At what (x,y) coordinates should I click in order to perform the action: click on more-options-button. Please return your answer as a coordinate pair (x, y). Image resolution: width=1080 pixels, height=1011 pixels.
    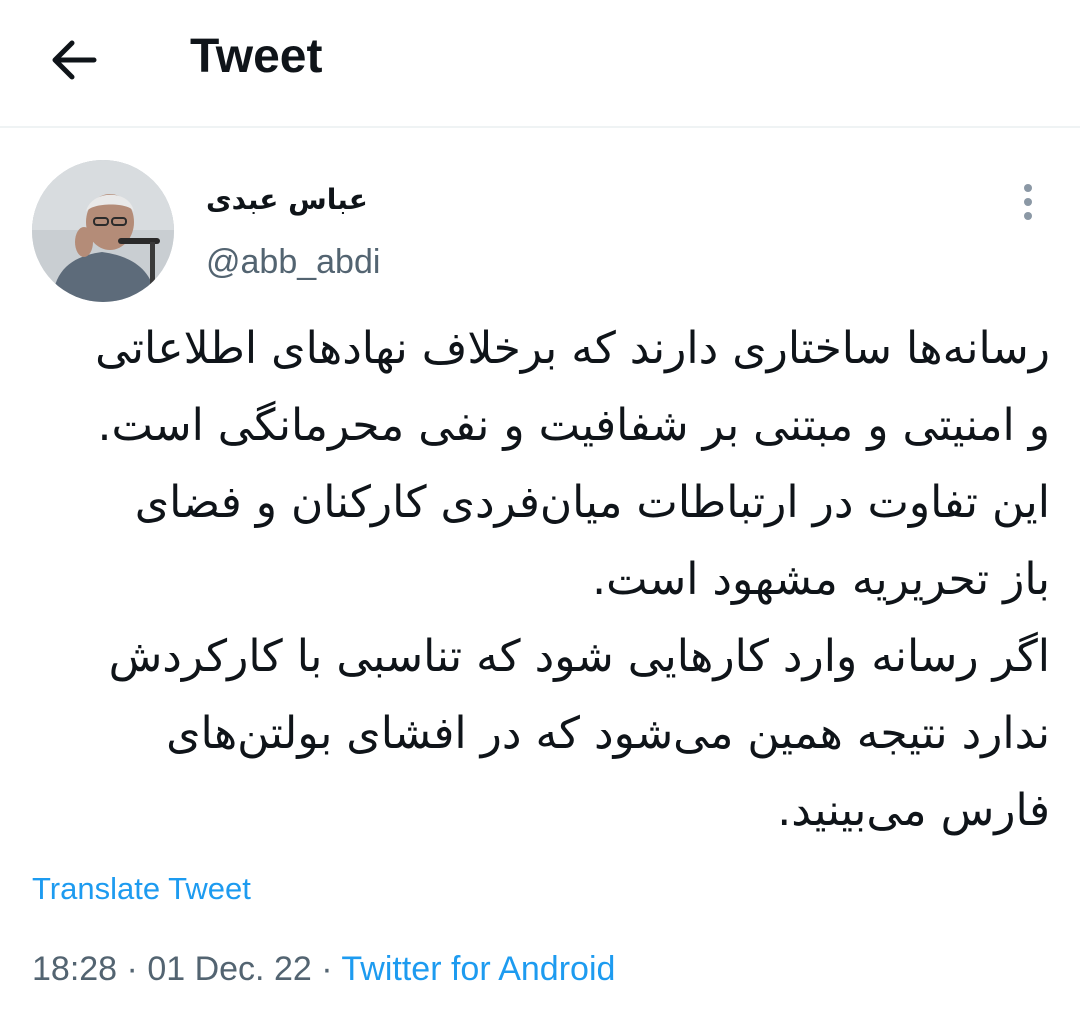
    Looking at the image, I should click on (1028, 204).